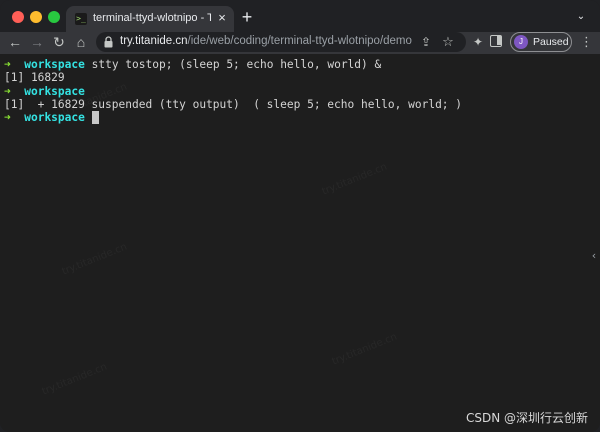 This screenshot has height=432, width=600. I want to click on terminal-line-prompt: ➜ workspace, so click(44, 91).